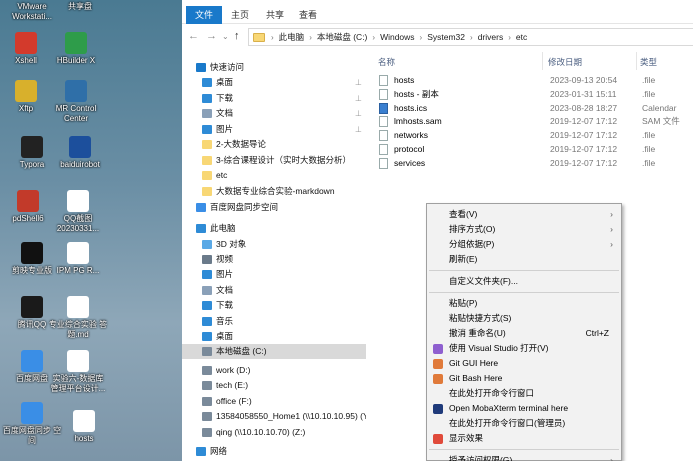 The height and width of the screenshot is (461, 693). Describe the element at coordinates (524, 363) in the screenshot. I see `context-menu-item: Git GUI Here` at that location.